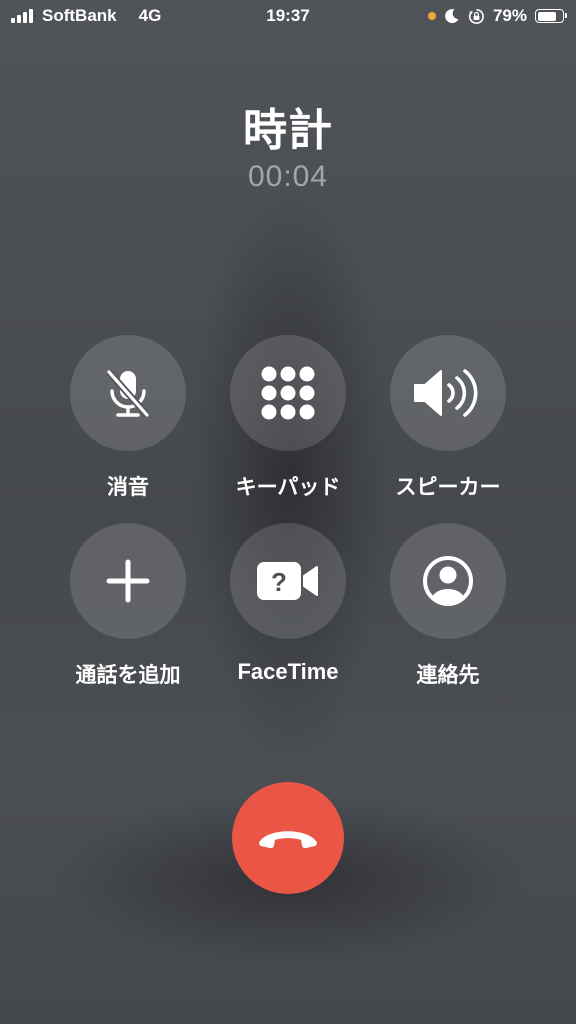 This screenshot has height=1024, width=576. I want to click on speaker-circle, so click(448, 393).